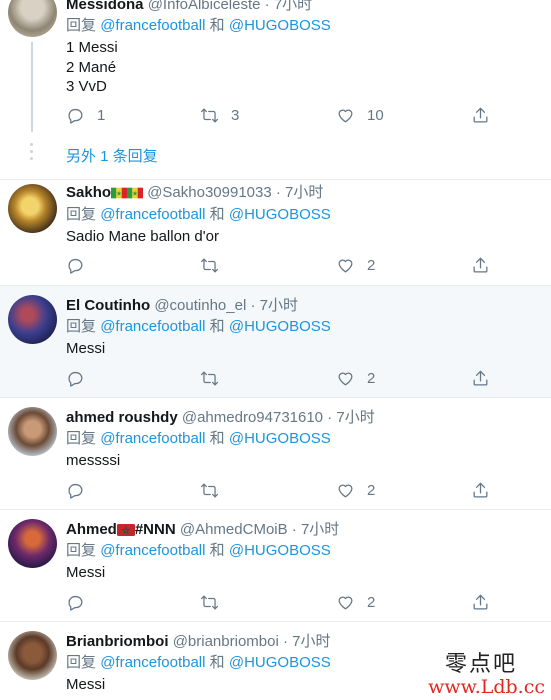 The height and width of the screenshot is (700, 551). Describe the element at coordinates (209, 192) in the screenshot. I see `handle: @Sakho30991033` at that location.